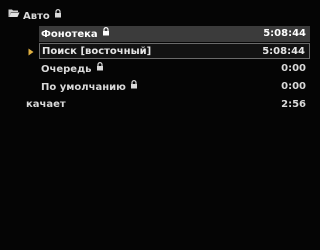  I want to click on playlist-item-default: По умолчанию 0:00, so click(174, 87).